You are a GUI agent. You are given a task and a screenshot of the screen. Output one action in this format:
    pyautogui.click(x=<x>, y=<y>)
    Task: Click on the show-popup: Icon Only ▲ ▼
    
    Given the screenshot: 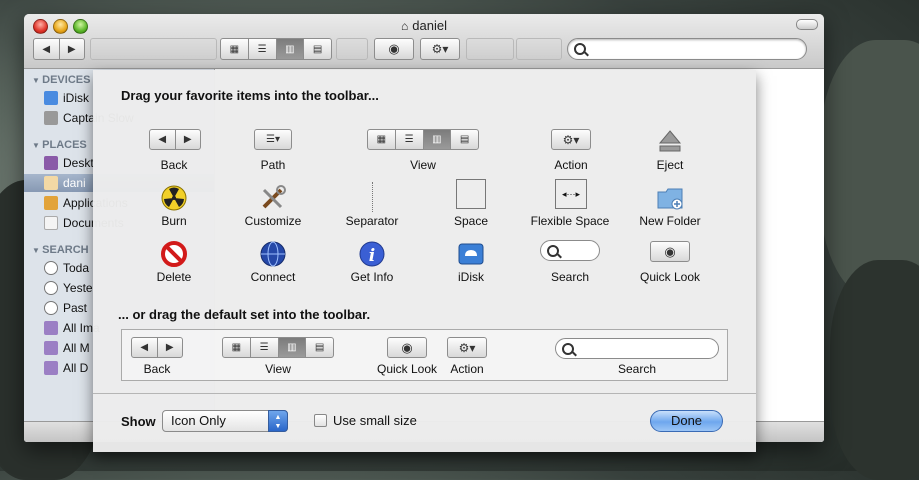 What is the action you would take?
    pyautogui.click(x=225, y=421)
    